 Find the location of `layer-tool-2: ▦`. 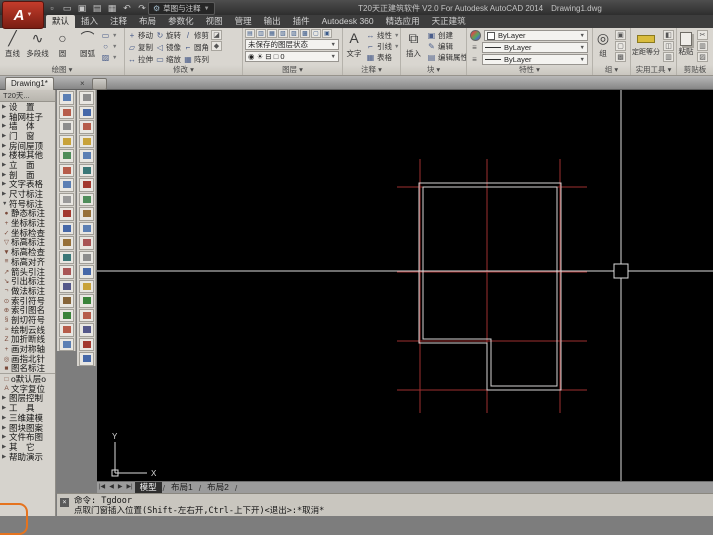

layer-tool-2: ▦ is located at coordinates (272, 33).